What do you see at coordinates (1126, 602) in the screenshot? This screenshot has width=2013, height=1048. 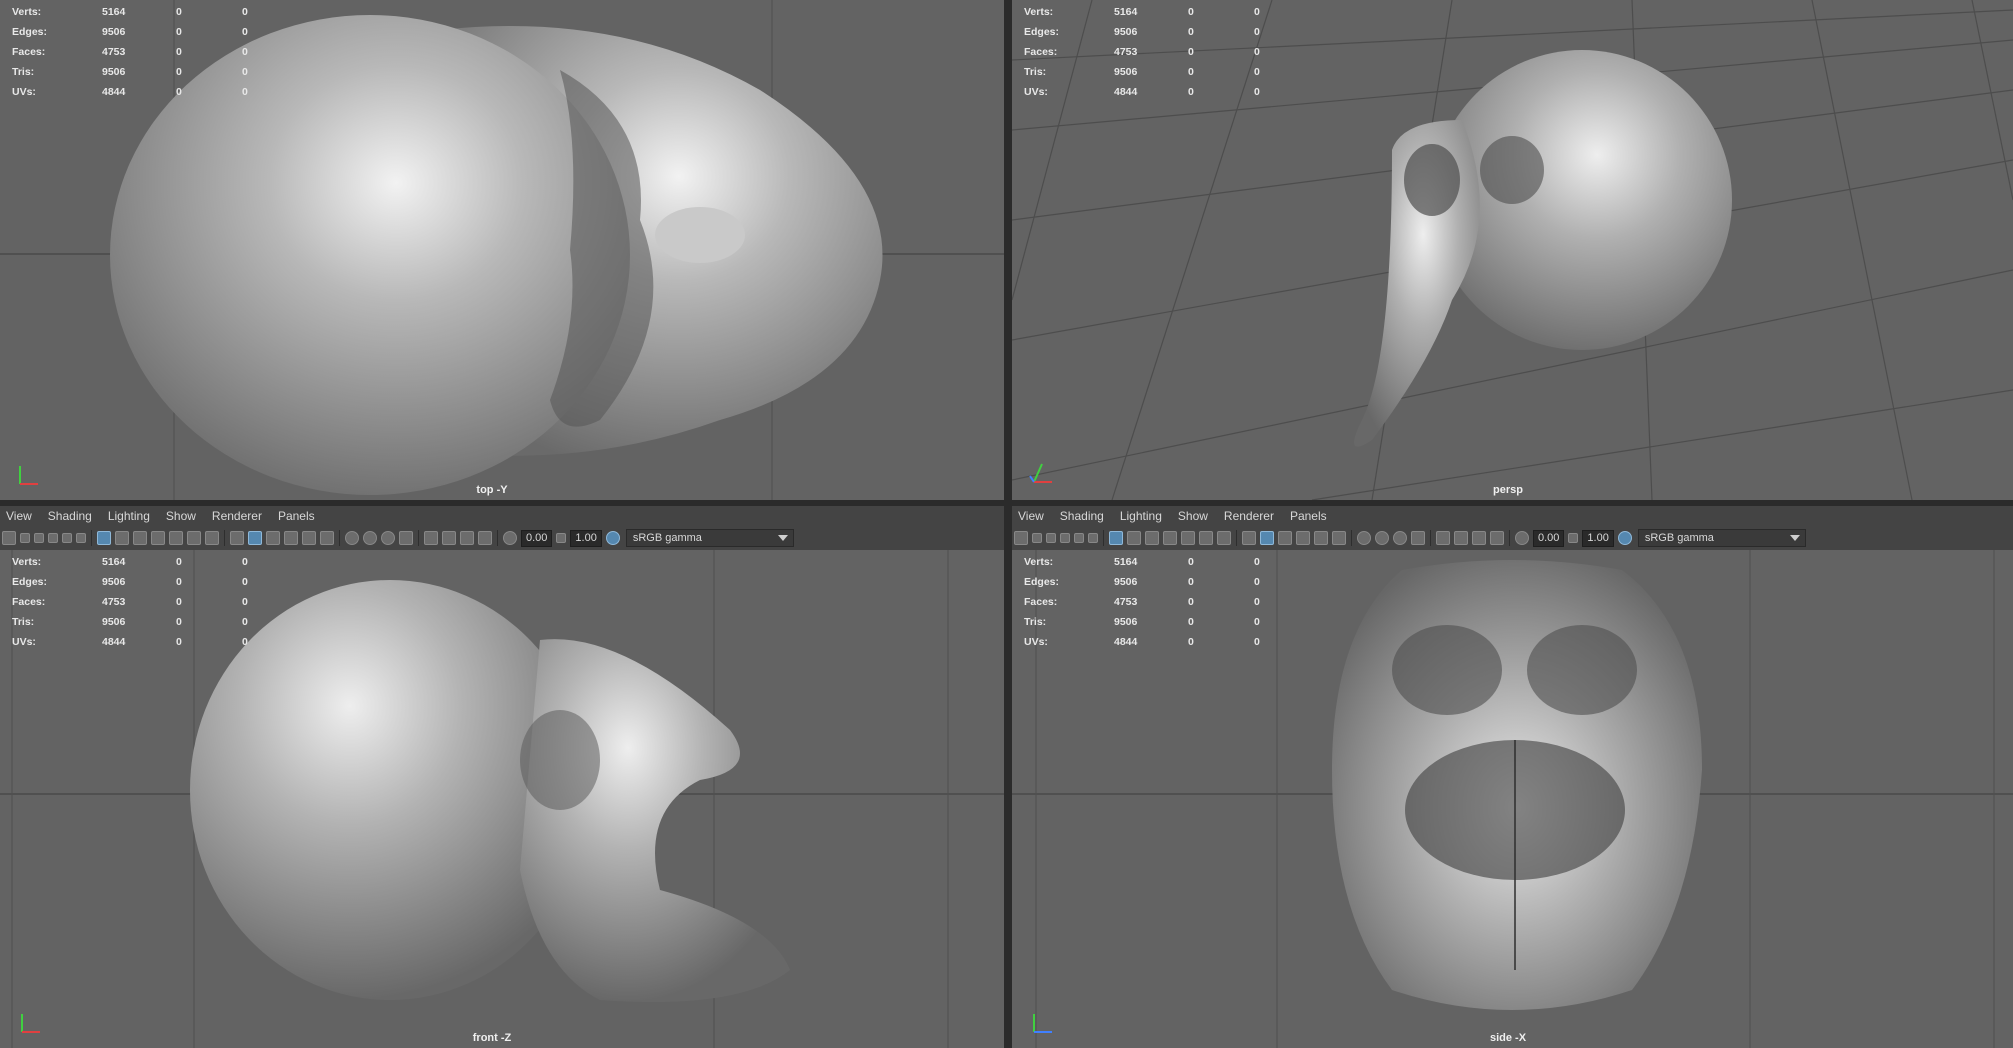 I see `stat-value: 4753` at bounding box center [1126, 602].